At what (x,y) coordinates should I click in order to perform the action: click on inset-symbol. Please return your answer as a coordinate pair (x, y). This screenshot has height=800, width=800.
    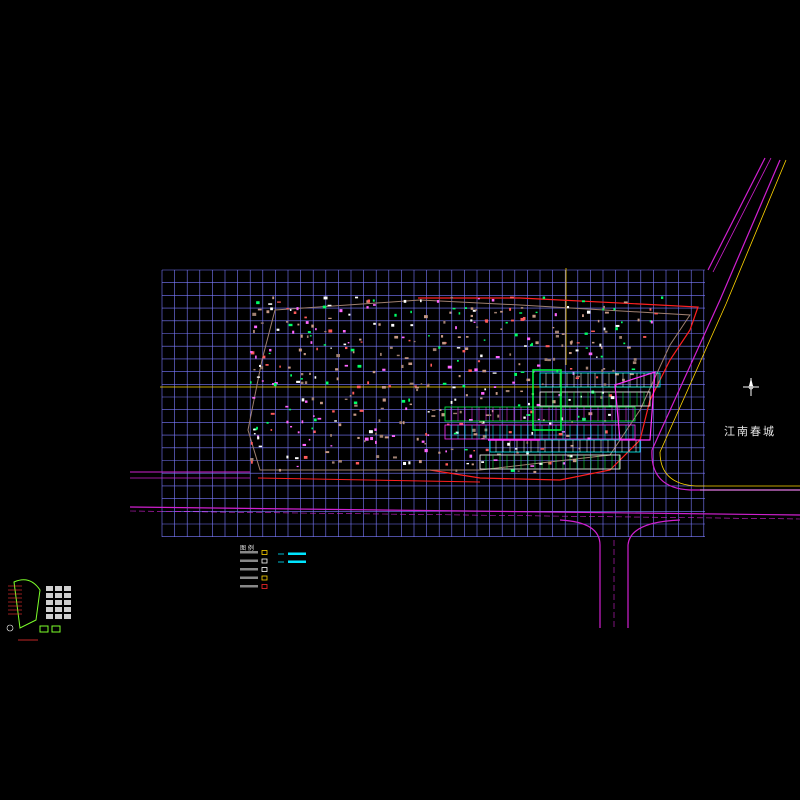
    Looking at the image, I should click on (56, 629).